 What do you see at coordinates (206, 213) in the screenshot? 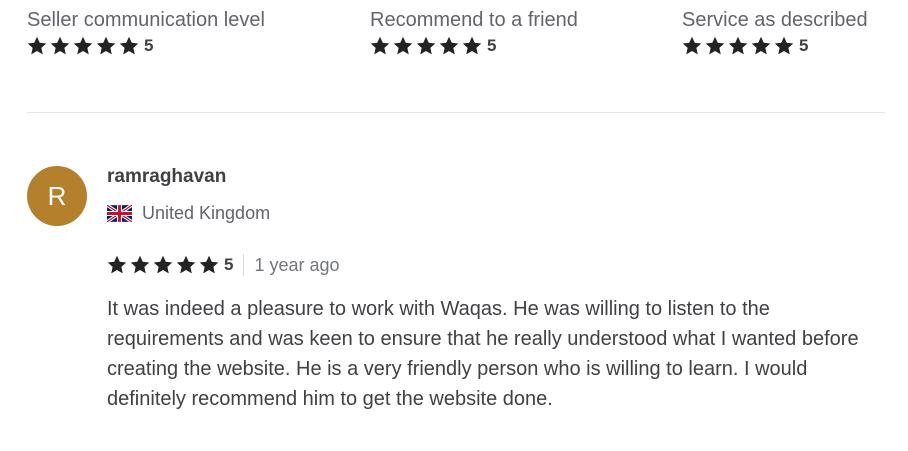
I see `country-name: United Kingdom` at bounding box center [206, 213].